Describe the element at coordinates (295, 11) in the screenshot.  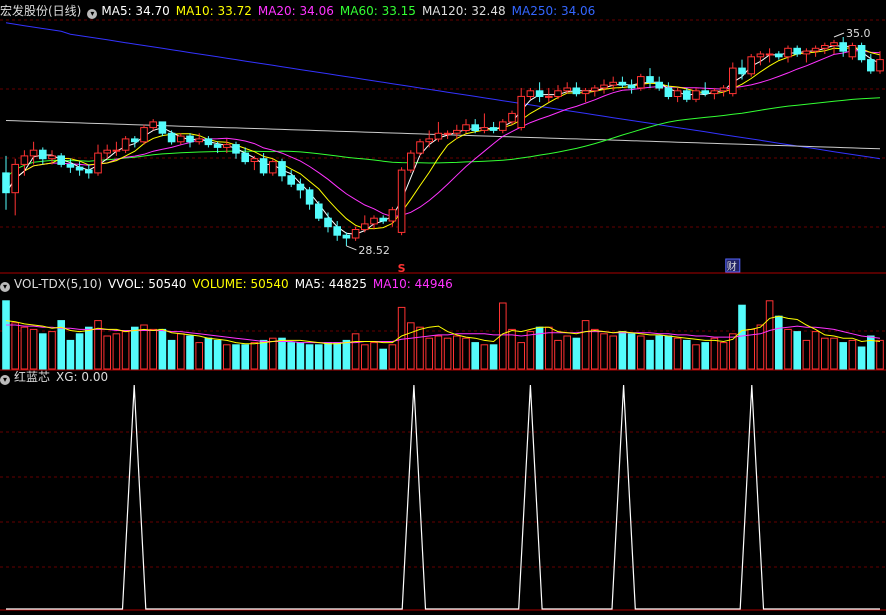
I see `ma20-label: MA20: 34.06` at that location.